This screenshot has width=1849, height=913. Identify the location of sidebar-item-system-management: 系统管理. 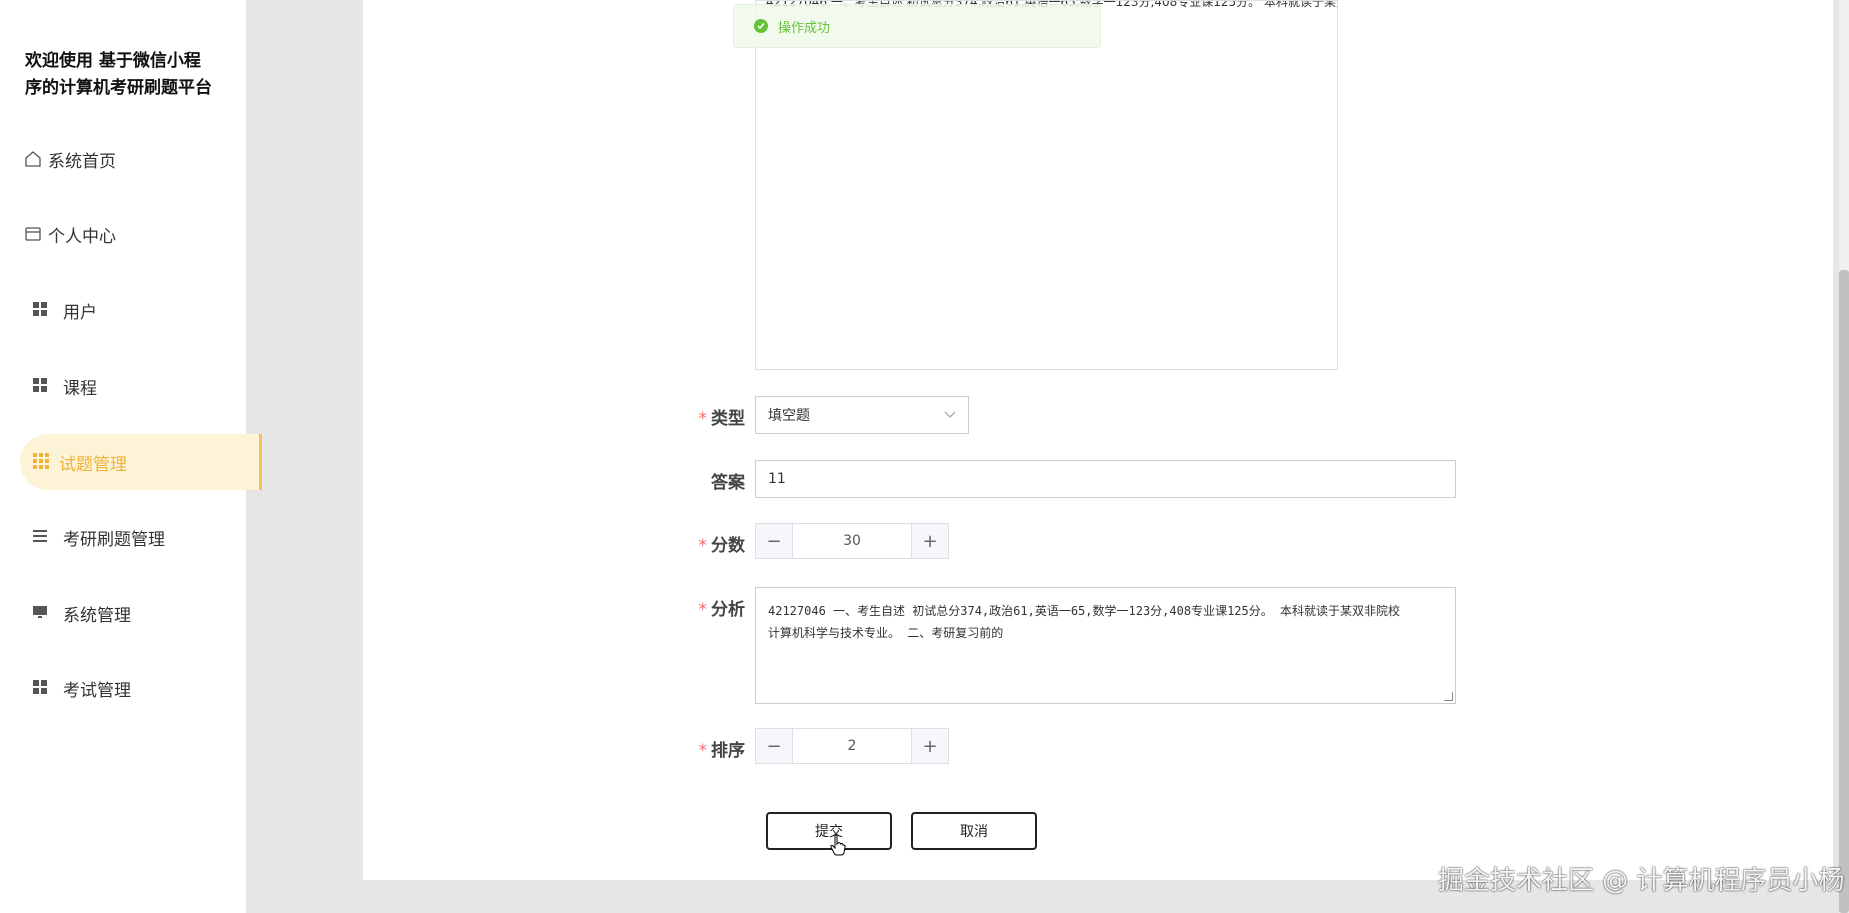
(123, 613).